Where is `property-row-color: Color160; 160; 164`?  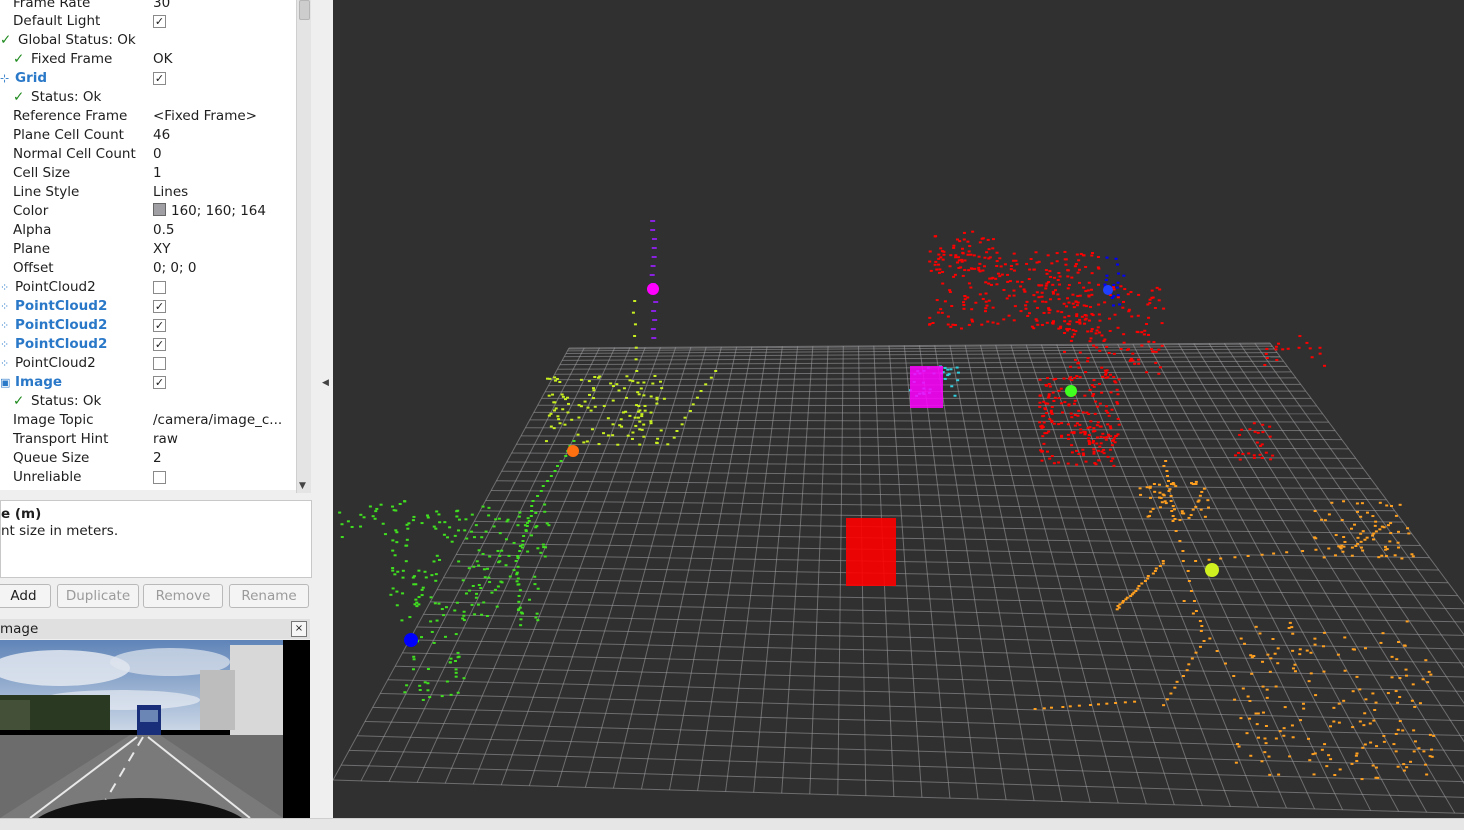 property-row-color: Color160; 160; 164 is located at coordinates (148, 211).